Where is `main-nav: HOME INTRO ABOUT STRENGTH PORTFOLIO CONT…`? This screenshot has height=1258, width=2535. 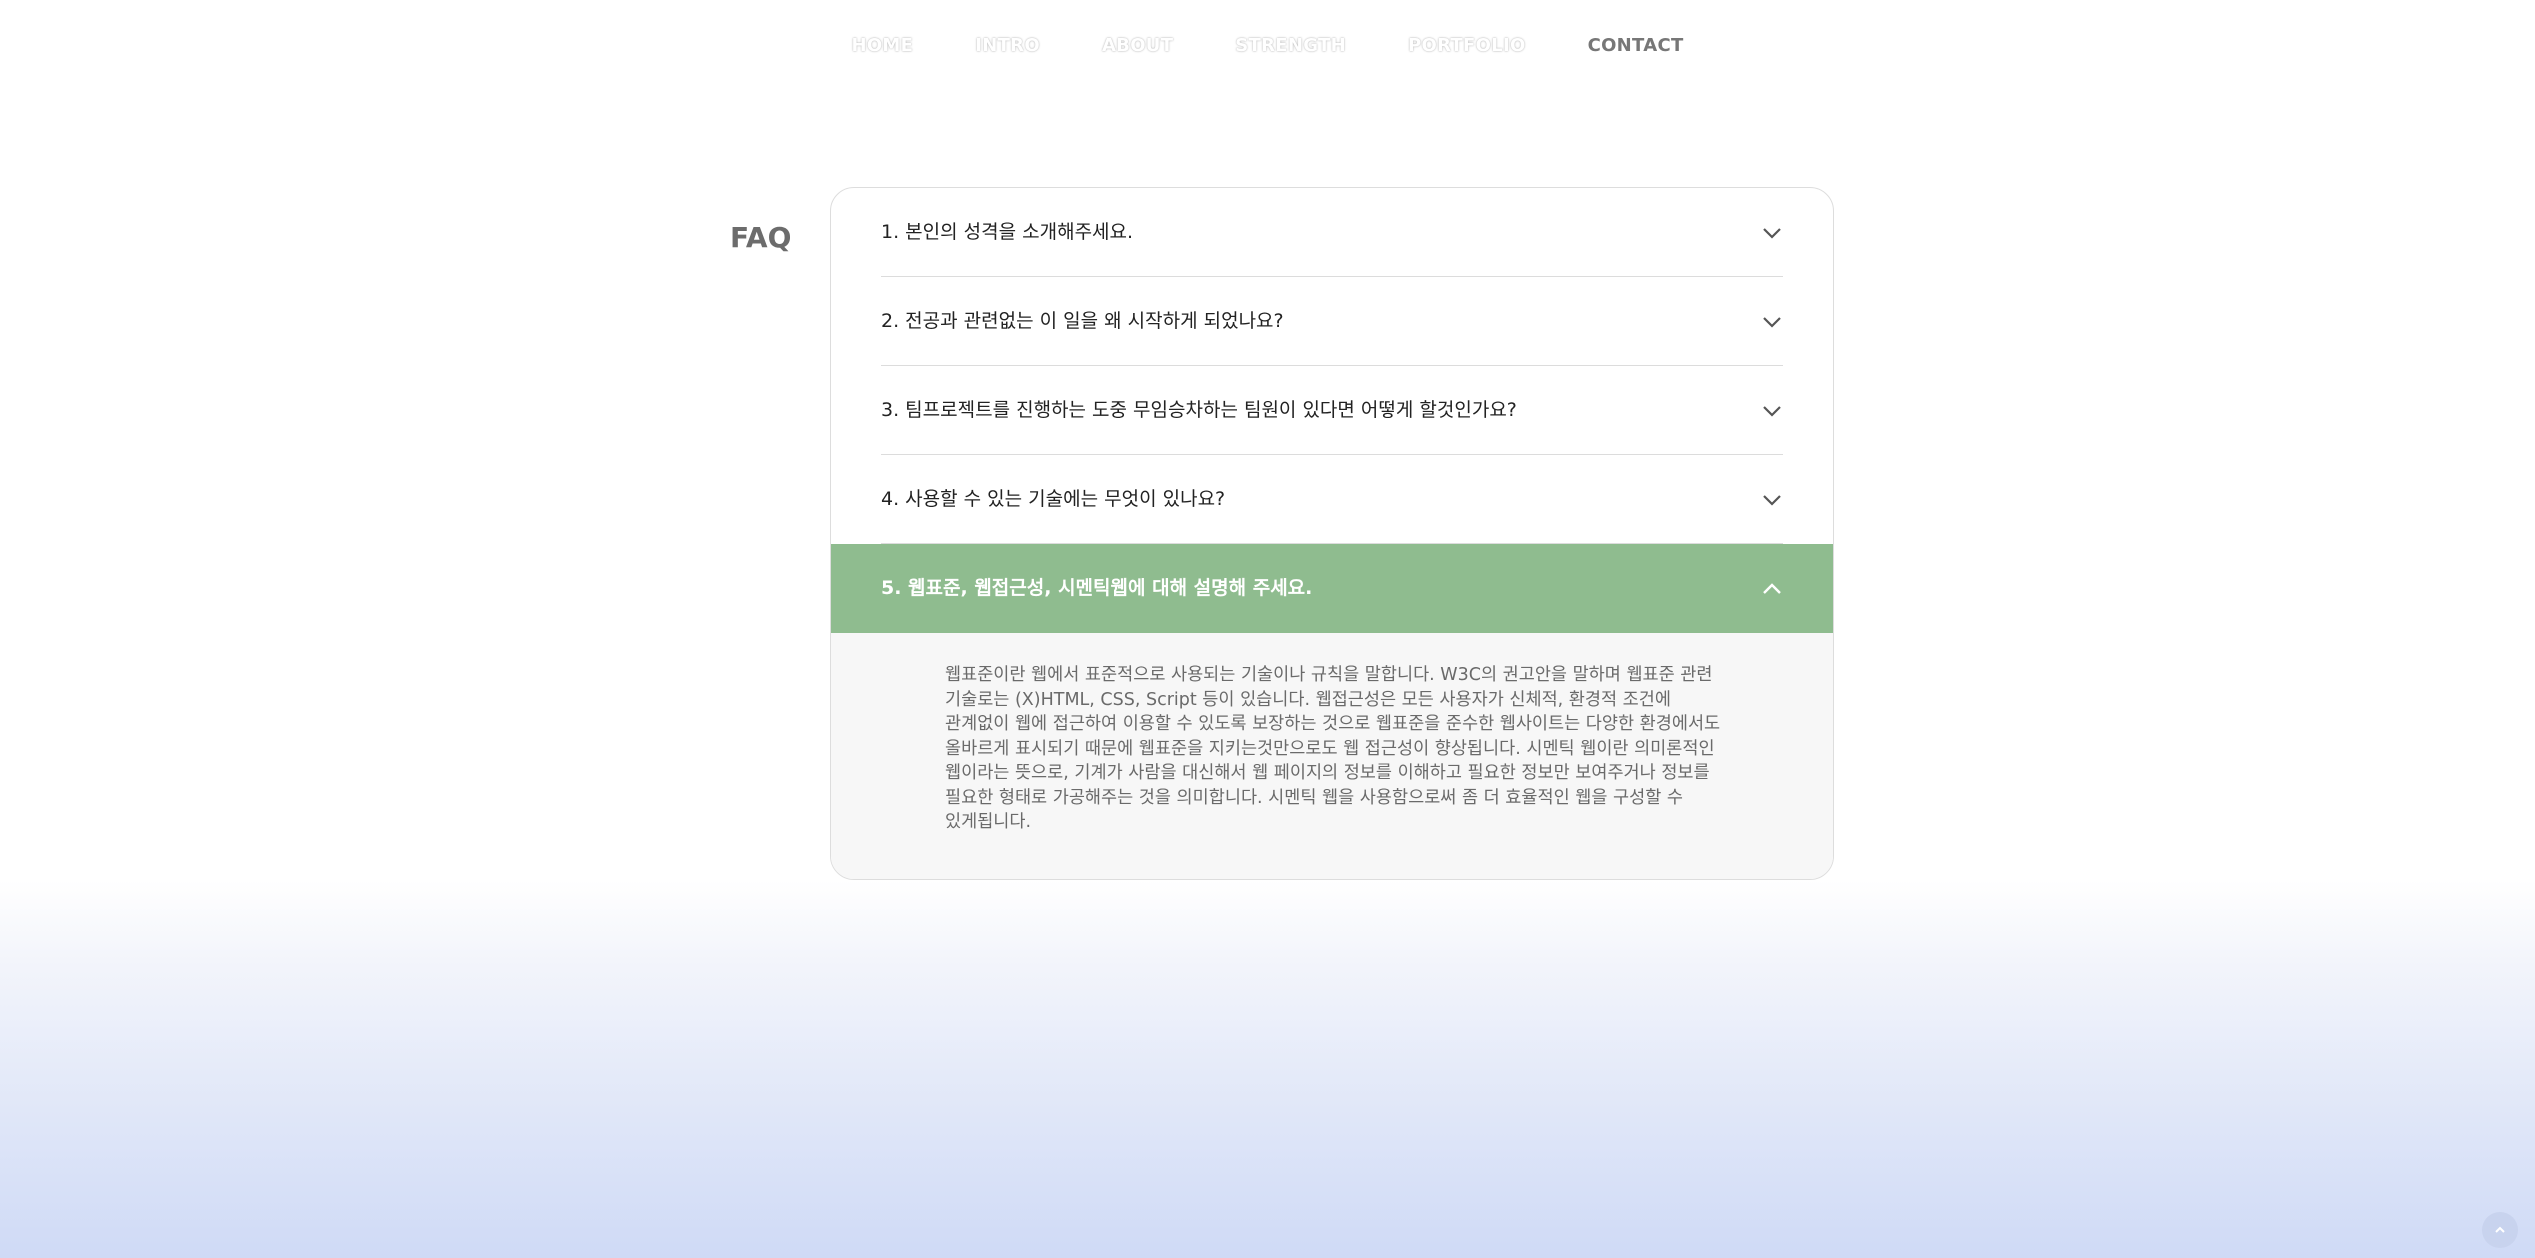 main-nav: HOME INTRO ABOUT STRENGTH PORTFOLIO CONT… is located at coordinates (1267, 45).